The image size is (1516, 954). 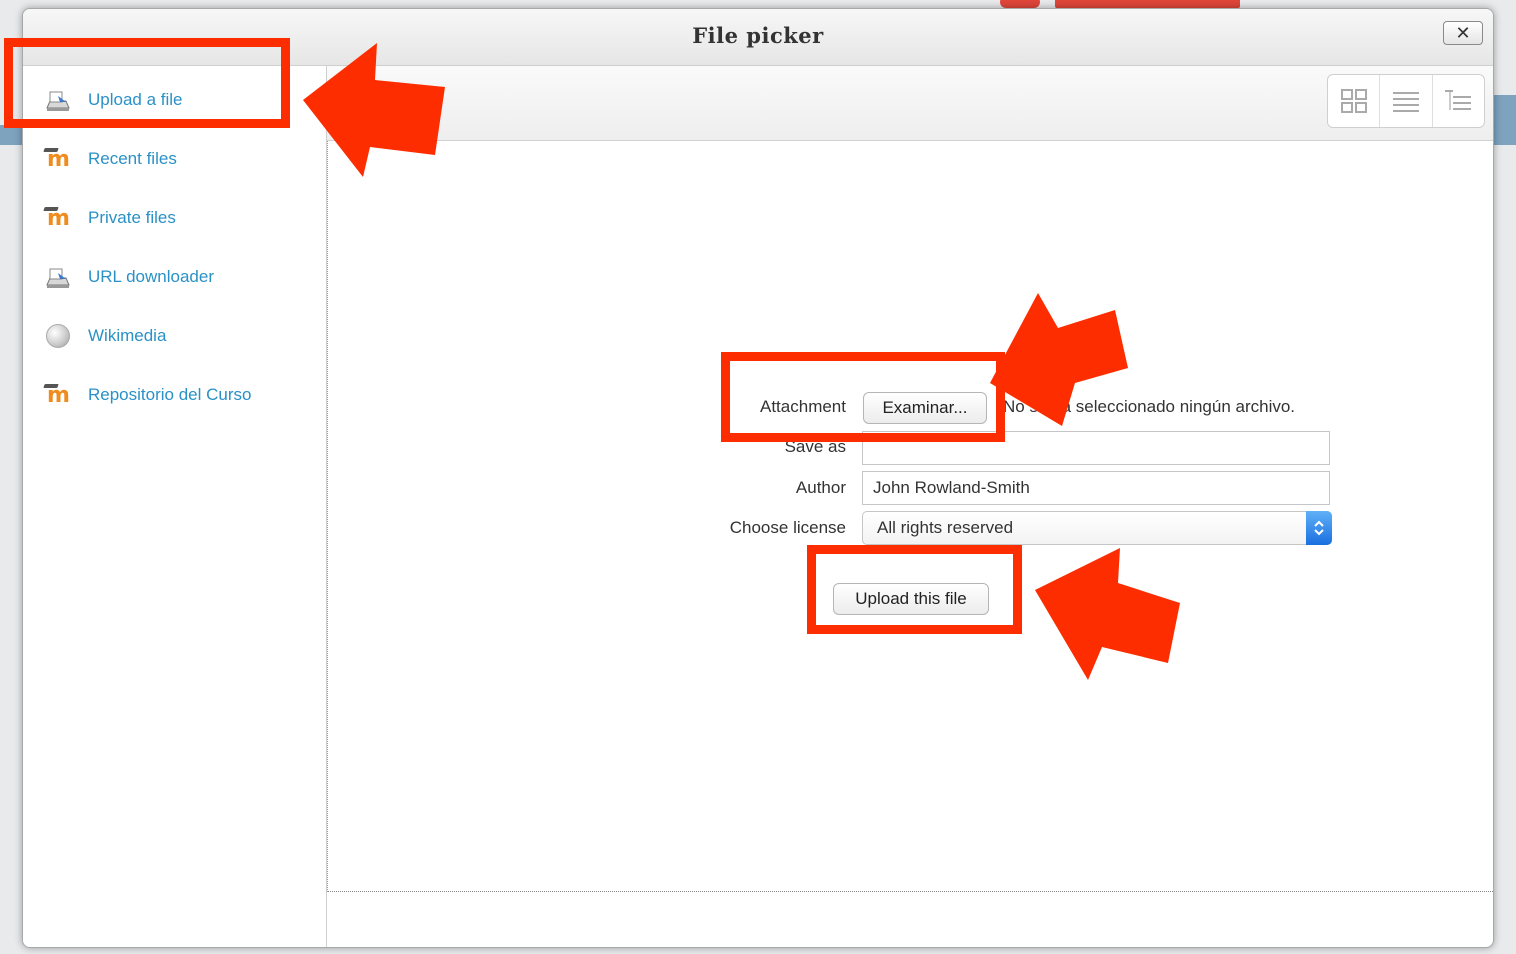 I want to click on author-field: John Rowland-Smith, so click(x=1096, y=488).